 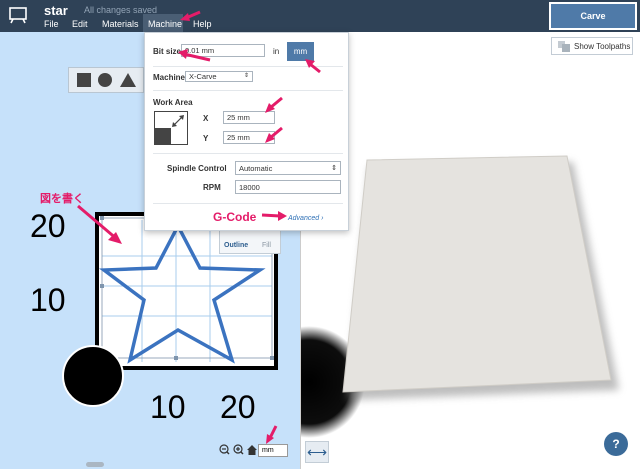 What do you see at coordinates (93, 376) in the screenshot?
I see `circle-shape` at bounding box center [93, 376].